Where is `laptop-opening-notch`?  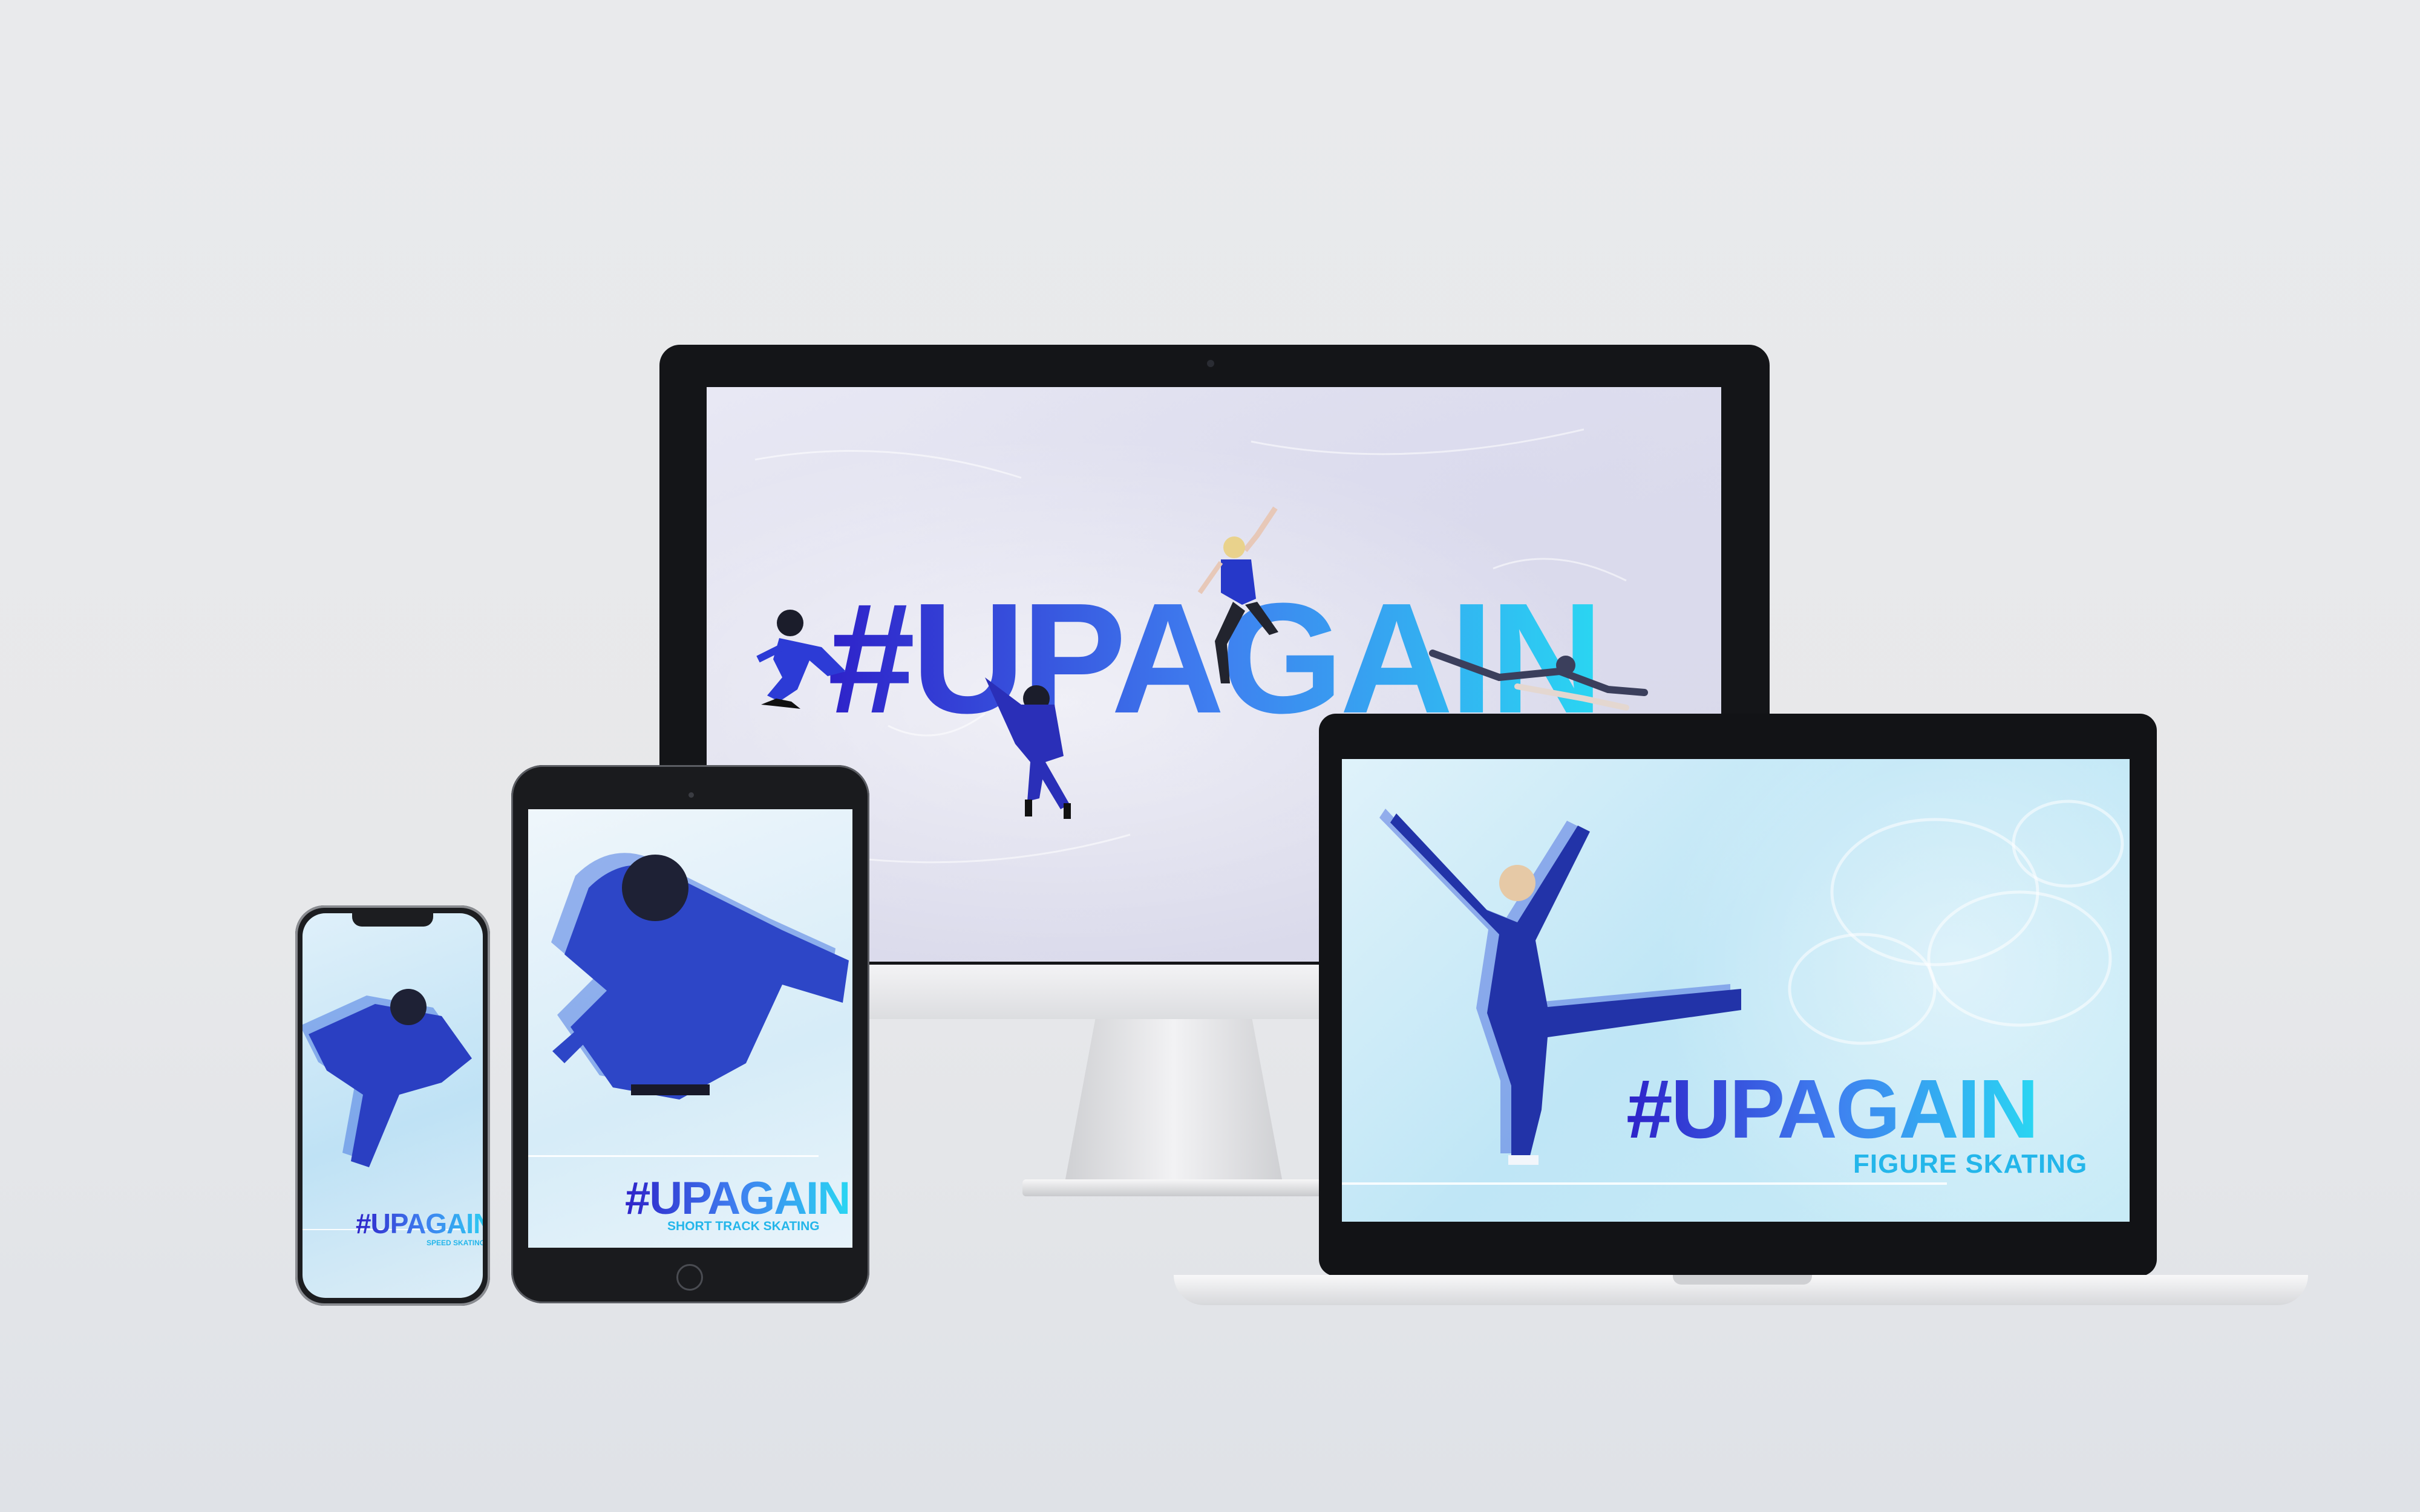 laptop-opening-notch is located at coordinates (1742, 1280).